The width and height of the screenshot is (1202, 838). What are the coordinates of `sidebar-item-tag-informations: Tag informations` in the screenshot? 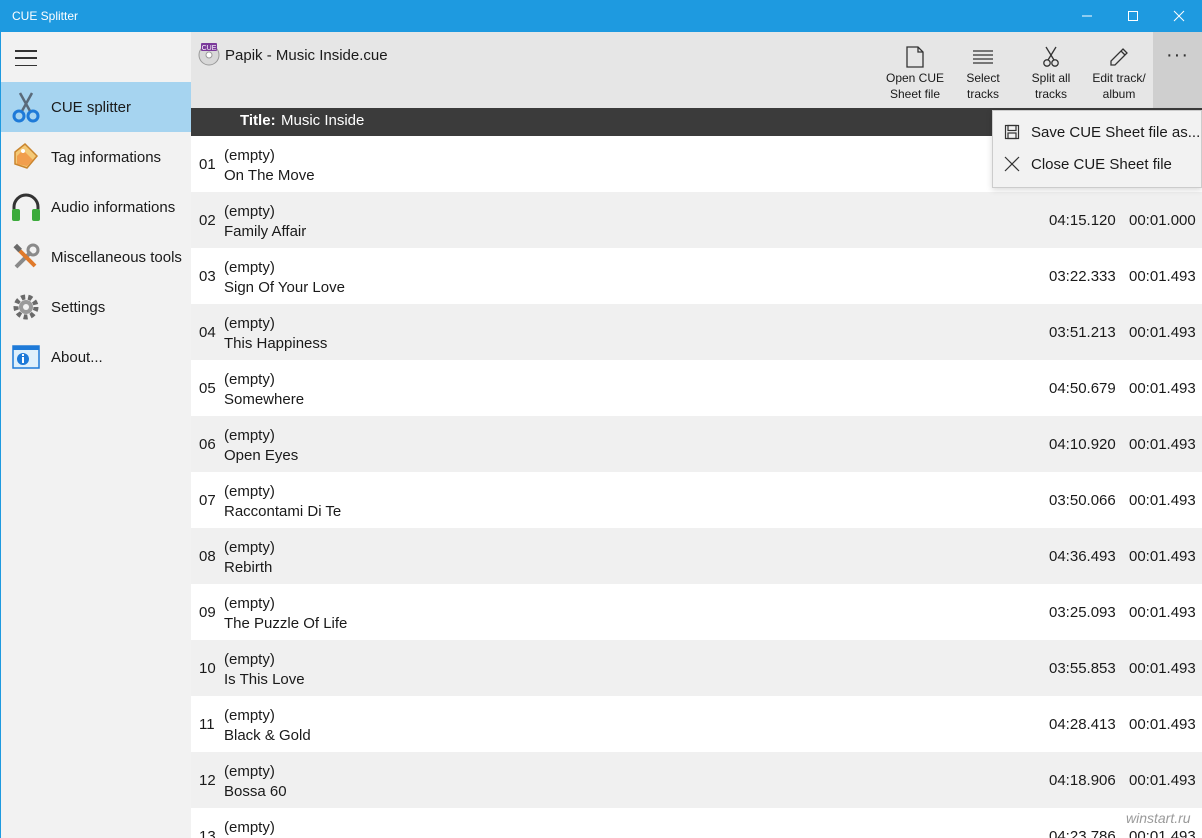 It's located at (96, 157).